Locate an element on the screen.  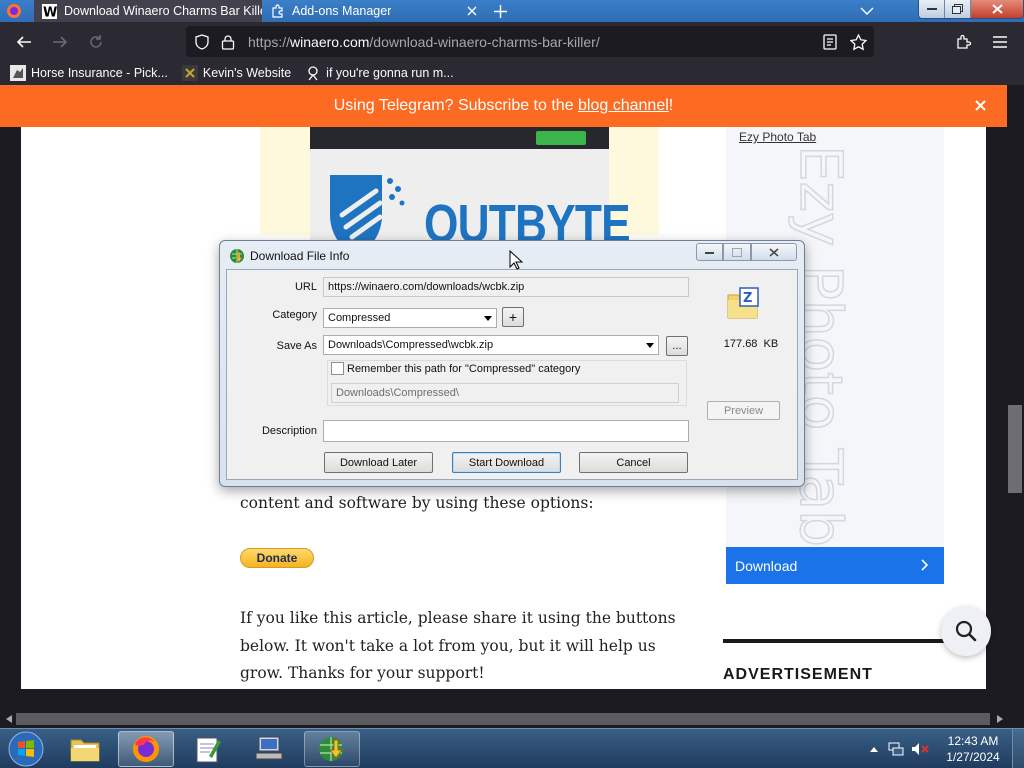
blog-channel-link: blog channel is located at coordinates (623, 106).